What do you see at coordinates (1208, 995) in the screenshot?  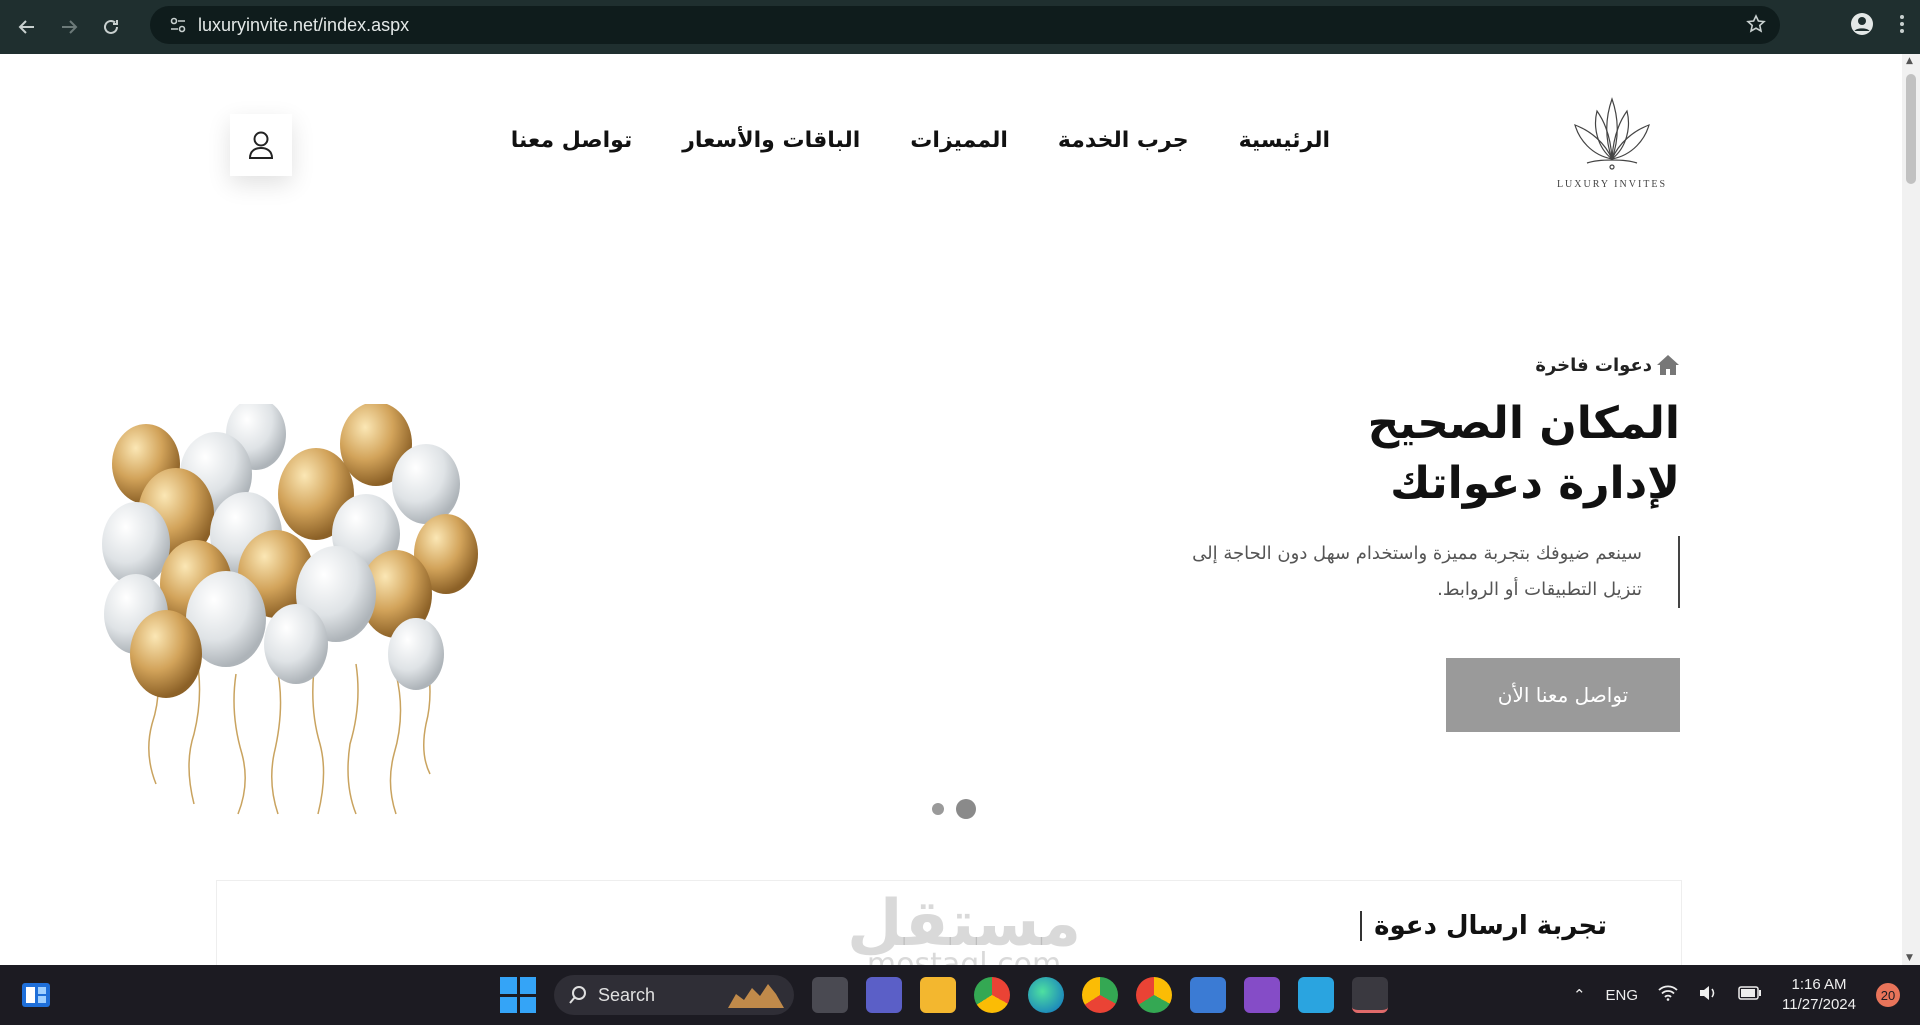 I see `remote-desktop-icon` at bounding box center [1208, 995].